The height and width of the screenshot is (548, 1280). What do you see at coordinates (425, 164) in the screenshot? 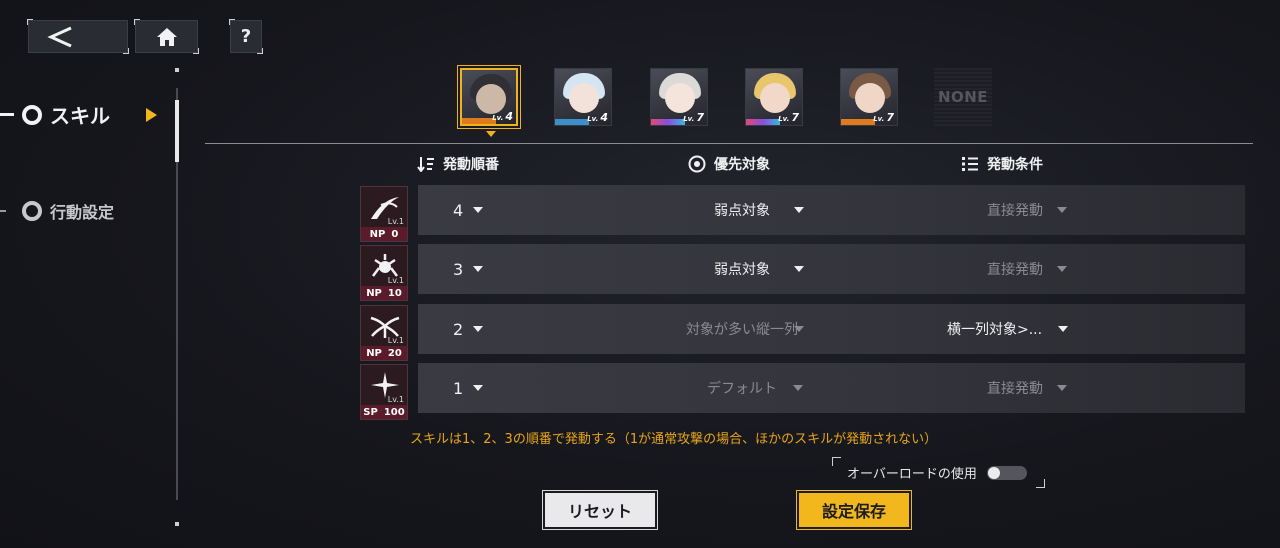
I see `sort-icon` at bounding box center [425, 164].